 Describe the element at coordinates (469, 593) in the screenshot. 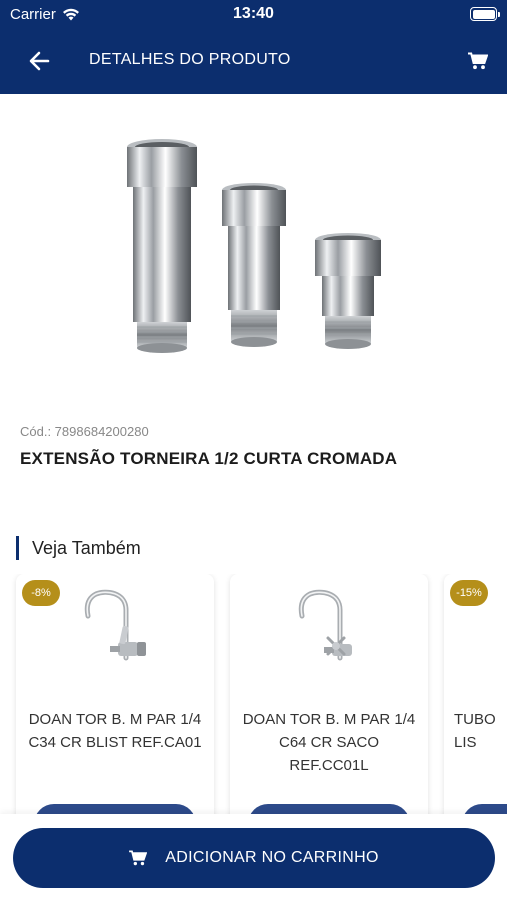

I see `discount-badge: -15%` at that location.